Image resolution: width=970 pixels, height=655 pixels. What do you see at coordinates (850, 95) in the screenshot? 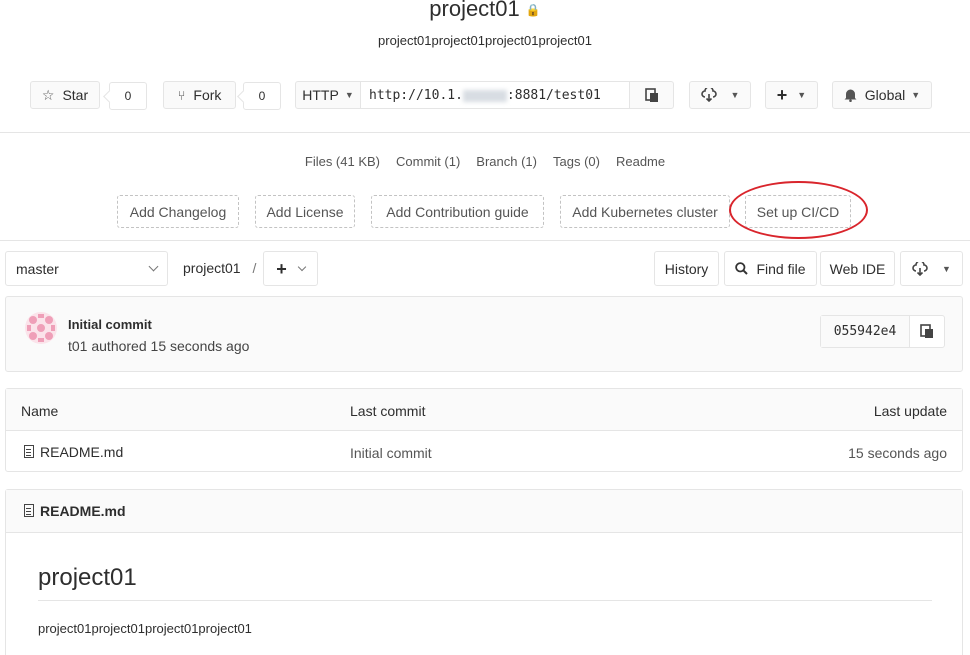
I see `bell-icon` at bounding box center [850, 95].